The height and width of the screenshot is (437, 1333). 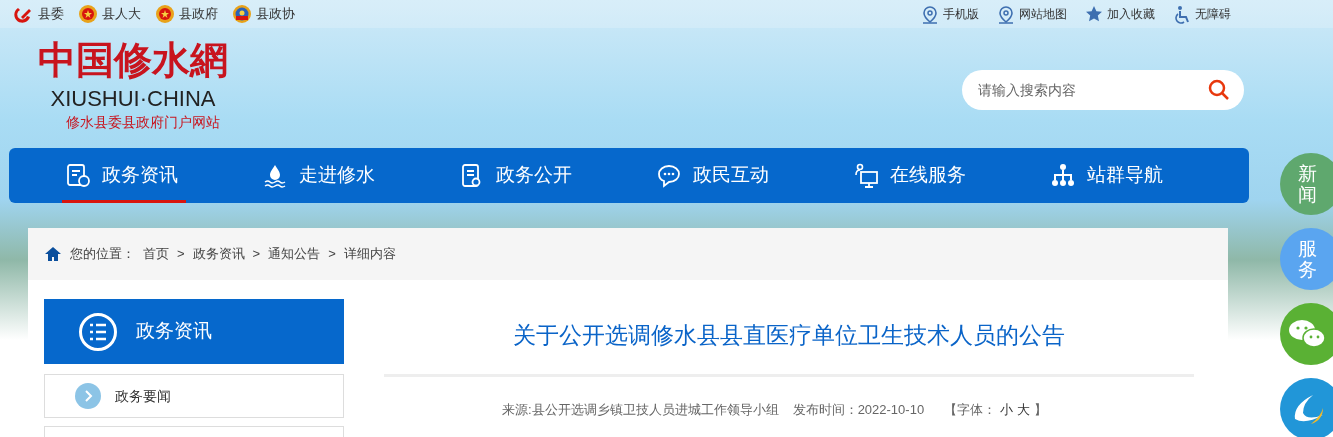 What do you see at coordinates (79, 175) in the screenshot?
I see `document-icon` at bounding box center [79, 175].